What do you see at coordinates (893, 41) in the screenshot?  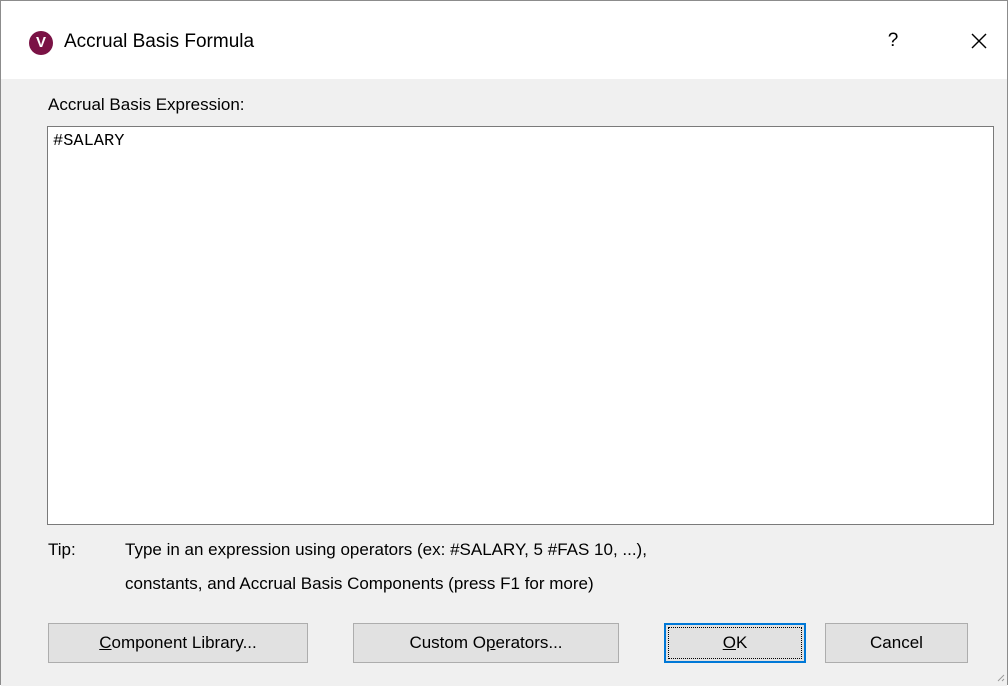 I see `help-button: ?` at bounding box center [893, 41].